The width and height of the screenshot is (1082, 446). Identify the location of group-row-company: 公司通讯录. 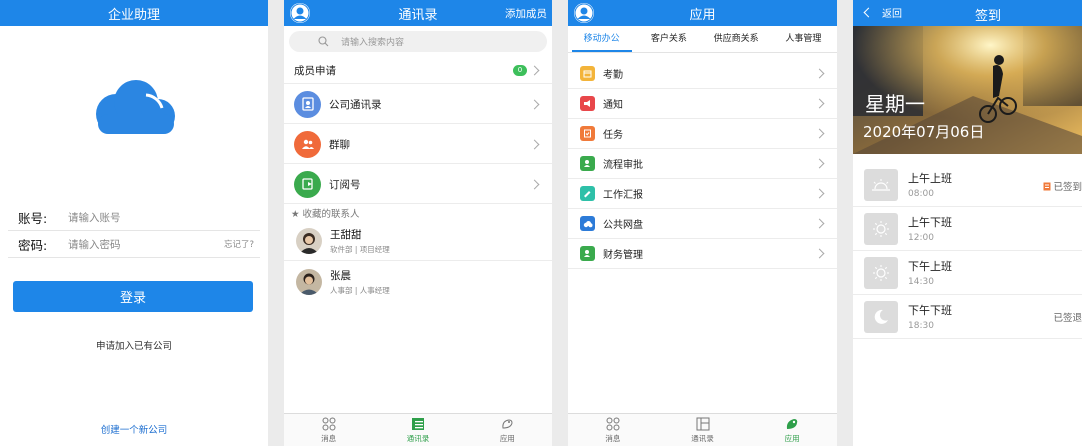
(418, 104).